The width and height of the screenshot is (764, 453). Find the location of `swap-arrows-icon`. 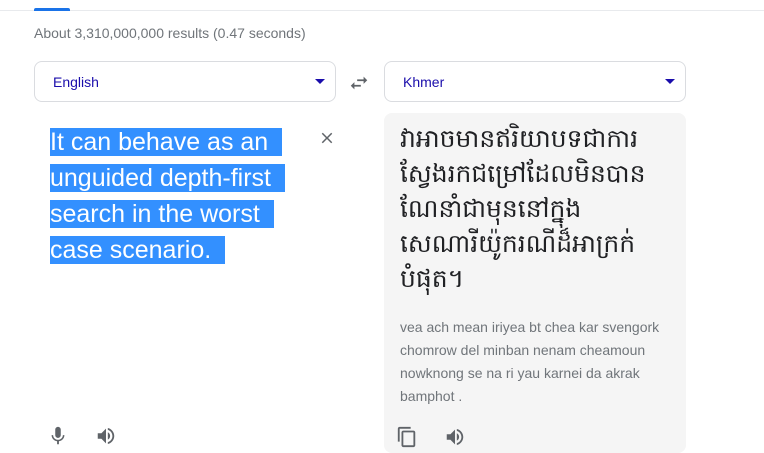

swap-arrows-icon is located at coordinates (359, 83).